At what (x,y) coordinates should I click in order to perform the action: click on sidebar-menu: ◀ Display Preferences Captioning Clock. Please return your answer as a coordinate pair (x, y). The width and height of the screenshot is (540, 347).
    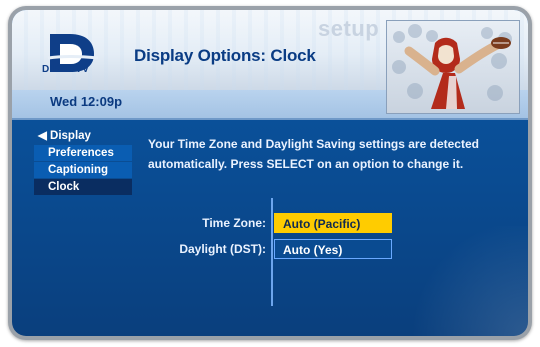
    Looking at the image, I should click on (83, 162).